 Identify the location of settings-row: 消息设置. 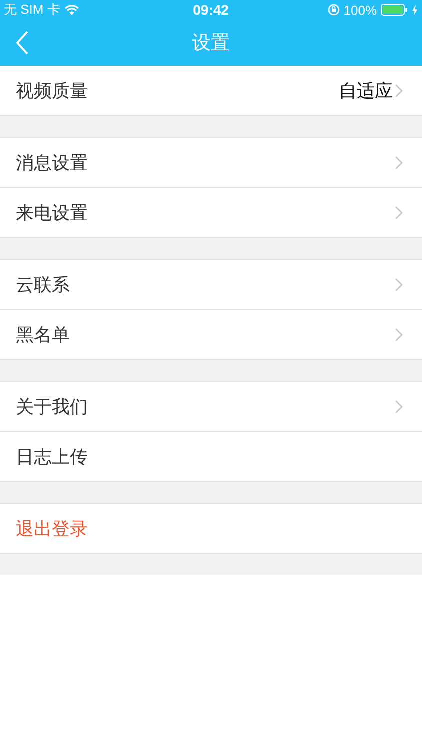
(211, 163).